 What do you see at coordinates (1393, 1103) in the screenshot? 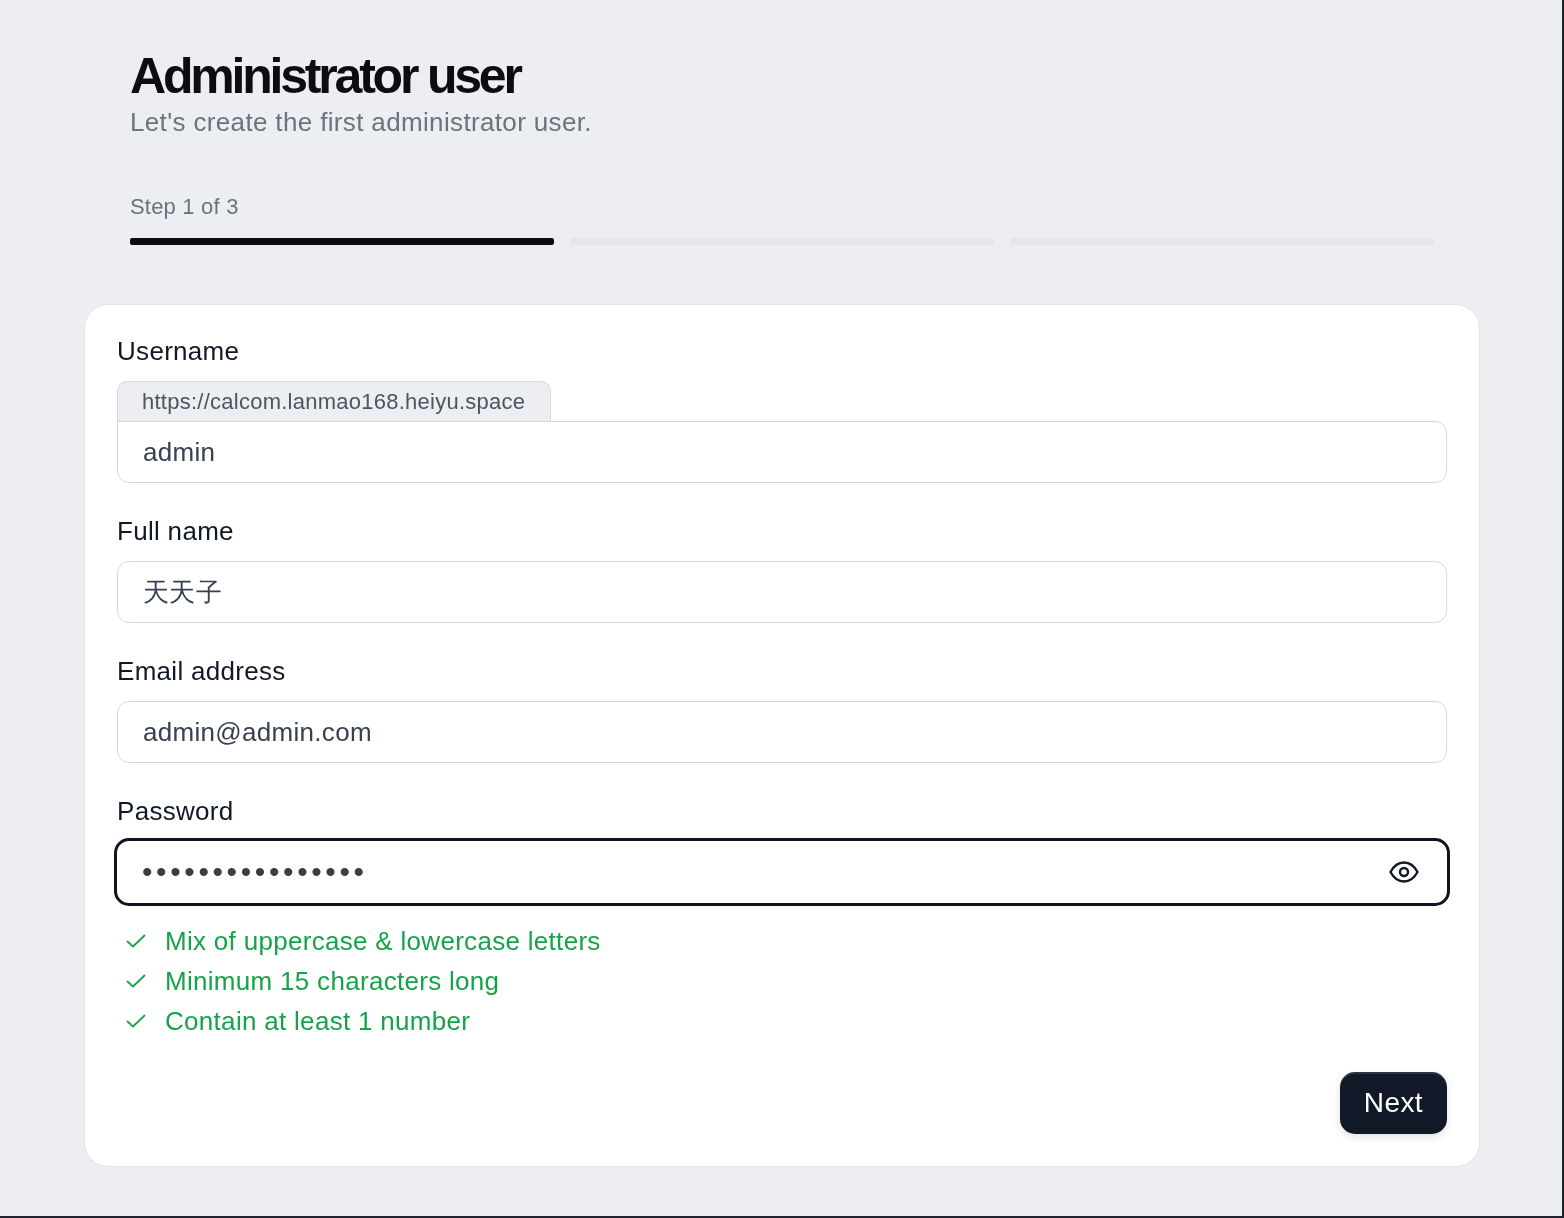
I see `next-button: Next` at bounding box center [1393, 1103].